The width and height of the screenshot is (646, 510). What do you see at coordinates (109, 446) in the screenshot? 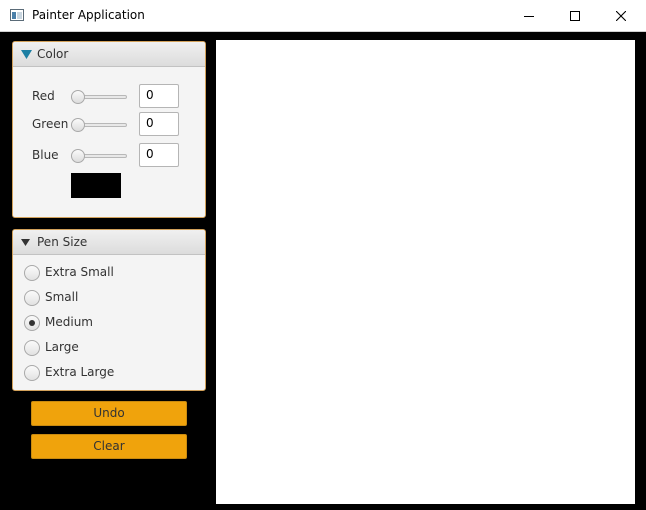
I see `clear-button: Clear` at bounding box center [109, 446].